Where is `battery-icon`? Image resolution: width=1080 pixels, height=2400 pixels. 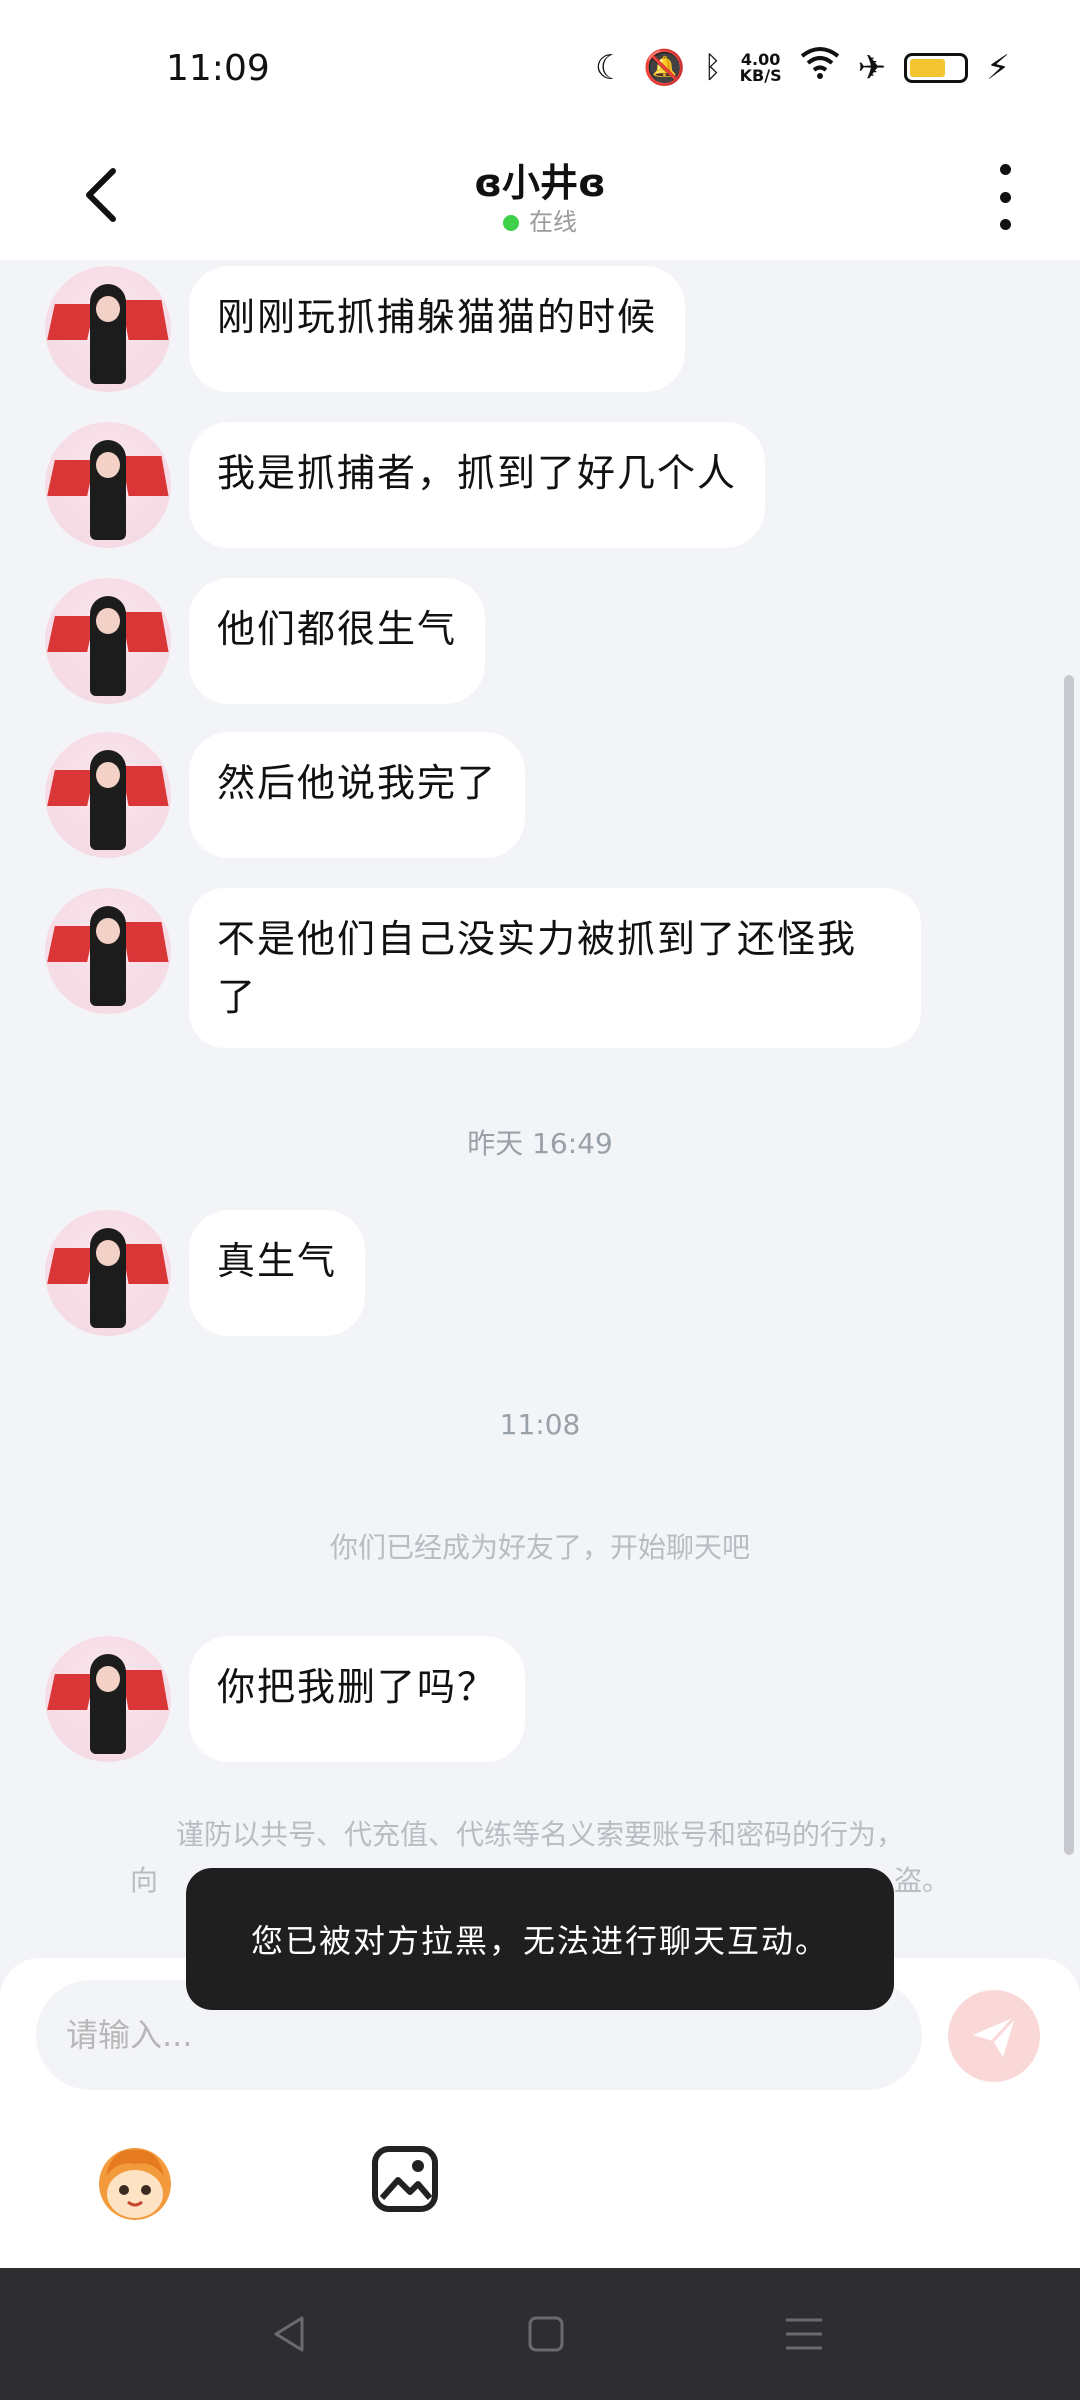
battery-icon is located at coordinates (936, 67).